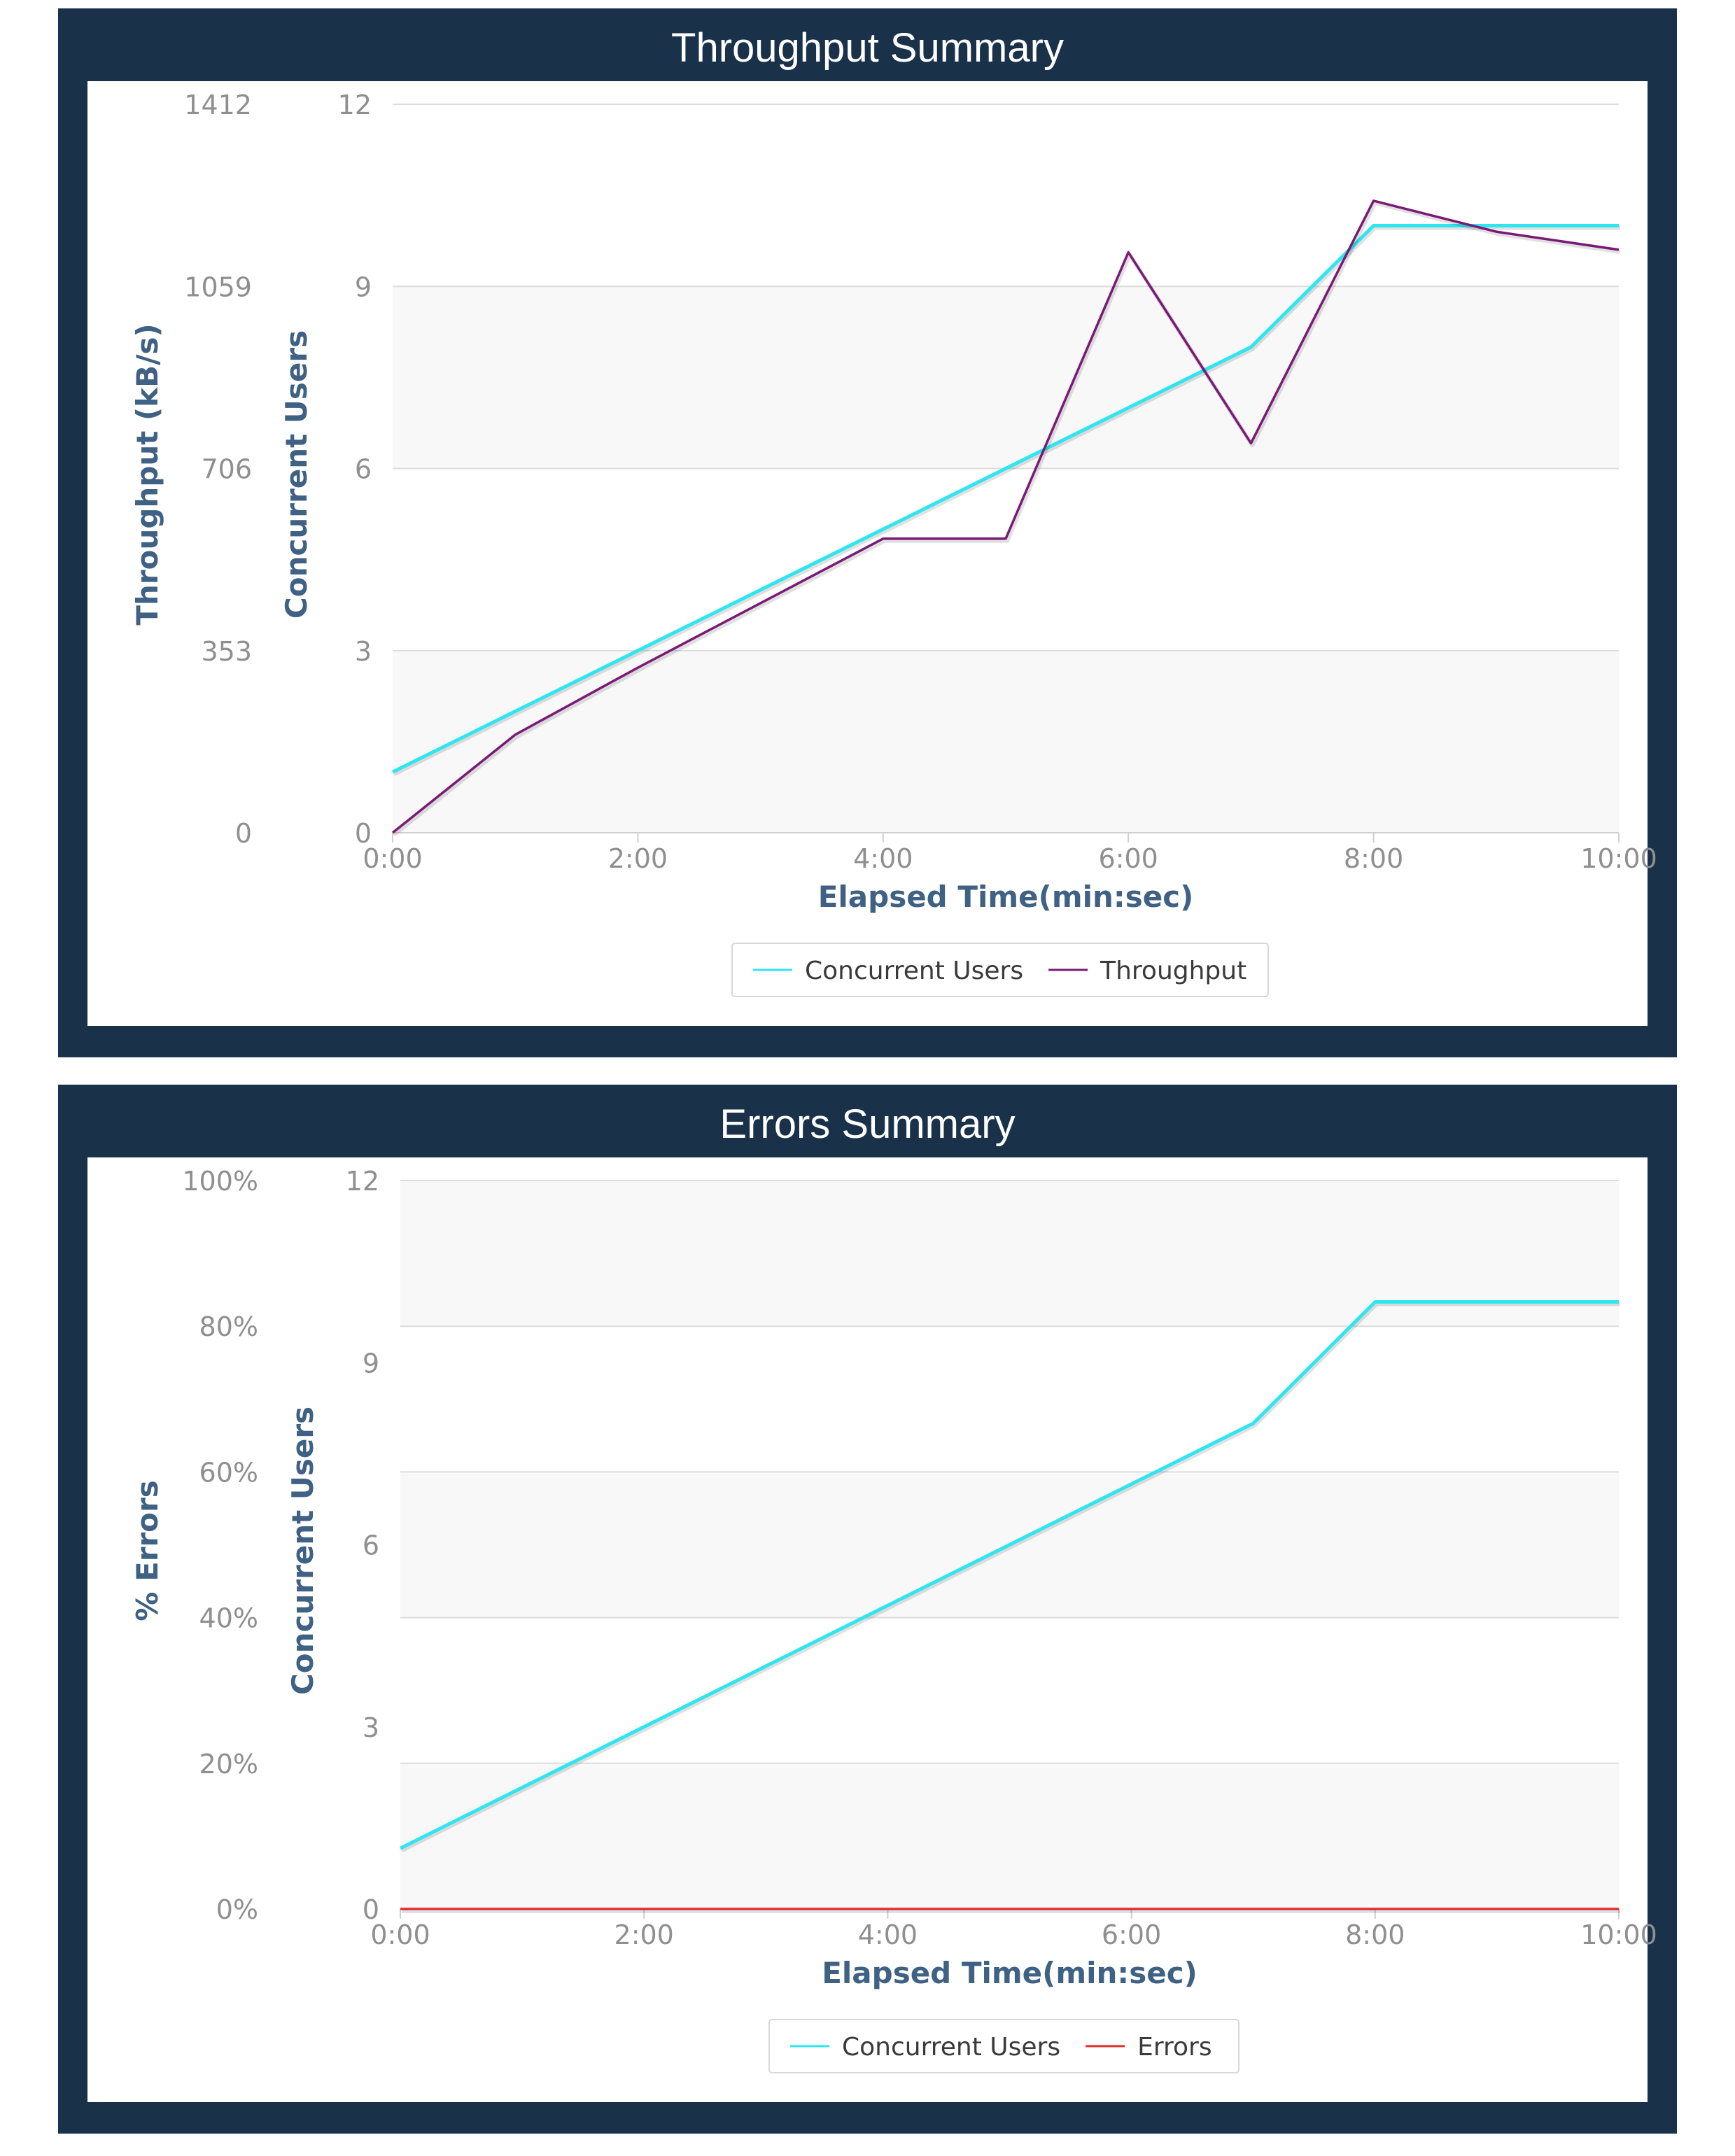  Describe the element at coordinates (228, 1765) in the screenshot. I see `y-outer-tick-label: 20%` at that location.